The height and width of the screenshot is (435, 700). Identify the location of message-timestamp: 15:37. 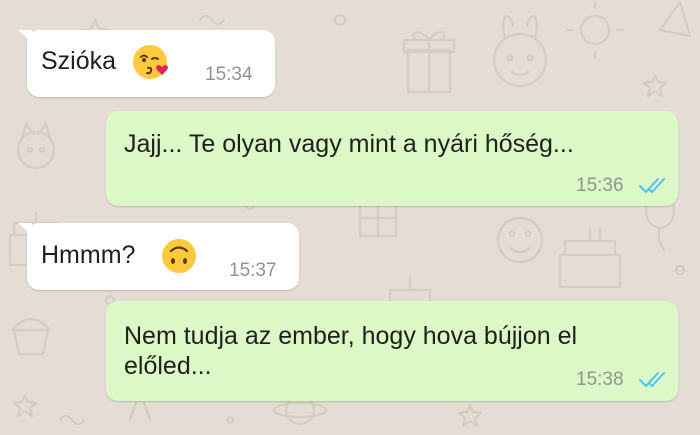
(253, 270).